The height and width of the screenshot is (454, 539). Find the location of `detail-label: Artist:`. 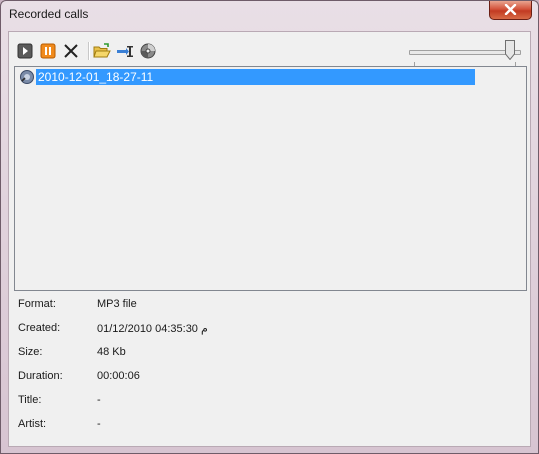

detail-label: Artist: is located at coordinates (32, 424).